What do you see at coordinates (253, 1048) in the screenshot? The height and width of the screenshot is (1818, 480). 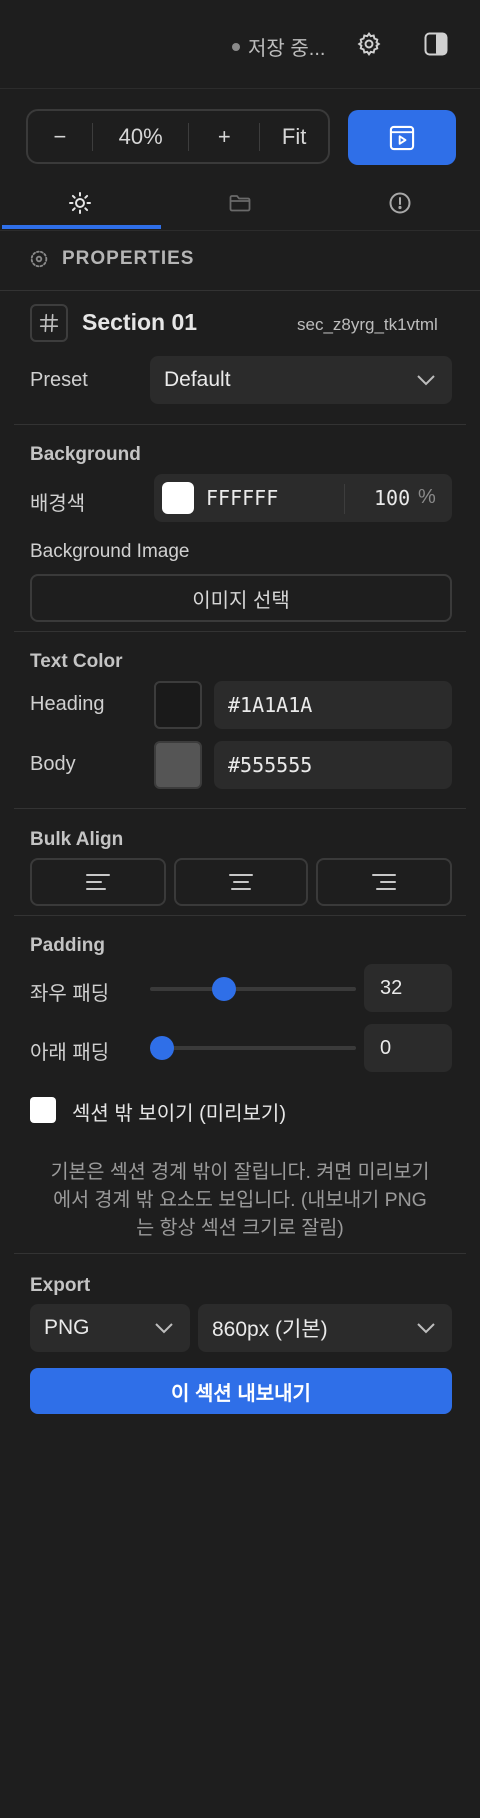 I see `bottom-padding-track` at bounding box center [253, 1048].